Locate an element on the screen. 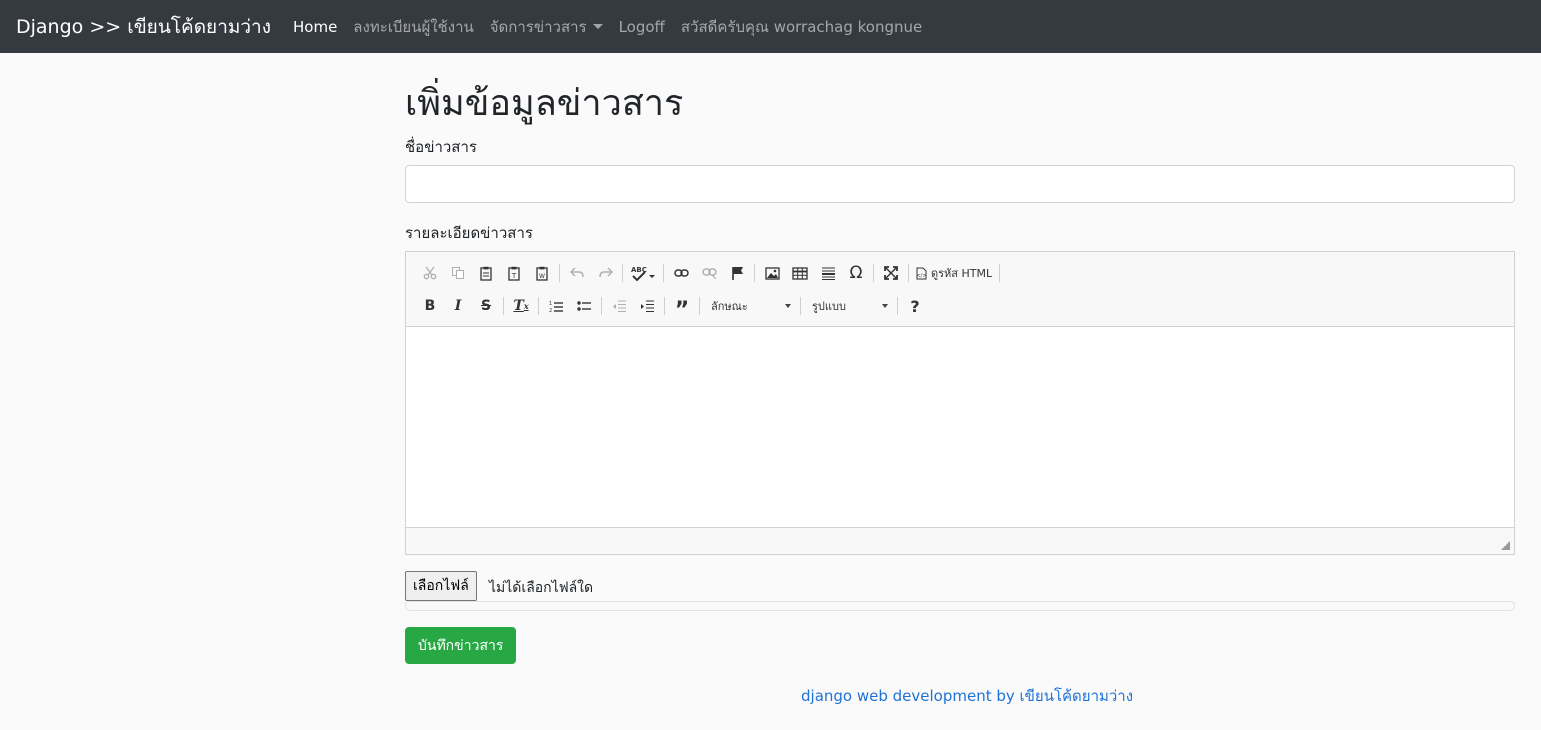 The height and width of the screenshot is (730, 1541). italic-icon: I is located at coordinates (458, 306).